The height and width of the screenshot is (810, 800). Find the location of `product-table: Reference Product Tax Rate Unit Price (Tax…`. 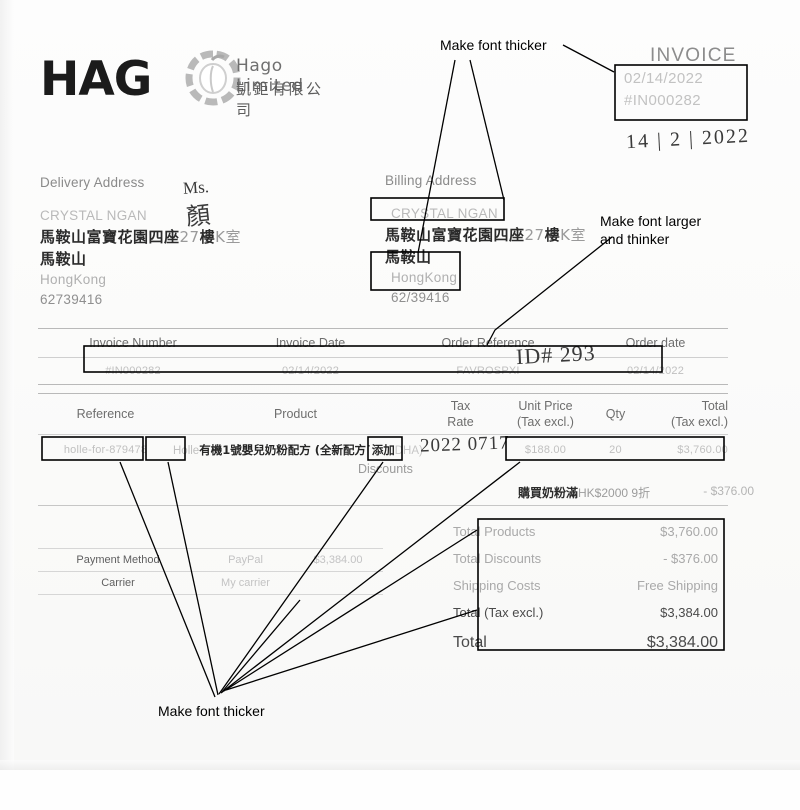

product-table: Reference Product Tax Rate Unit Price (Tax… is located at coordinates (383, 429).